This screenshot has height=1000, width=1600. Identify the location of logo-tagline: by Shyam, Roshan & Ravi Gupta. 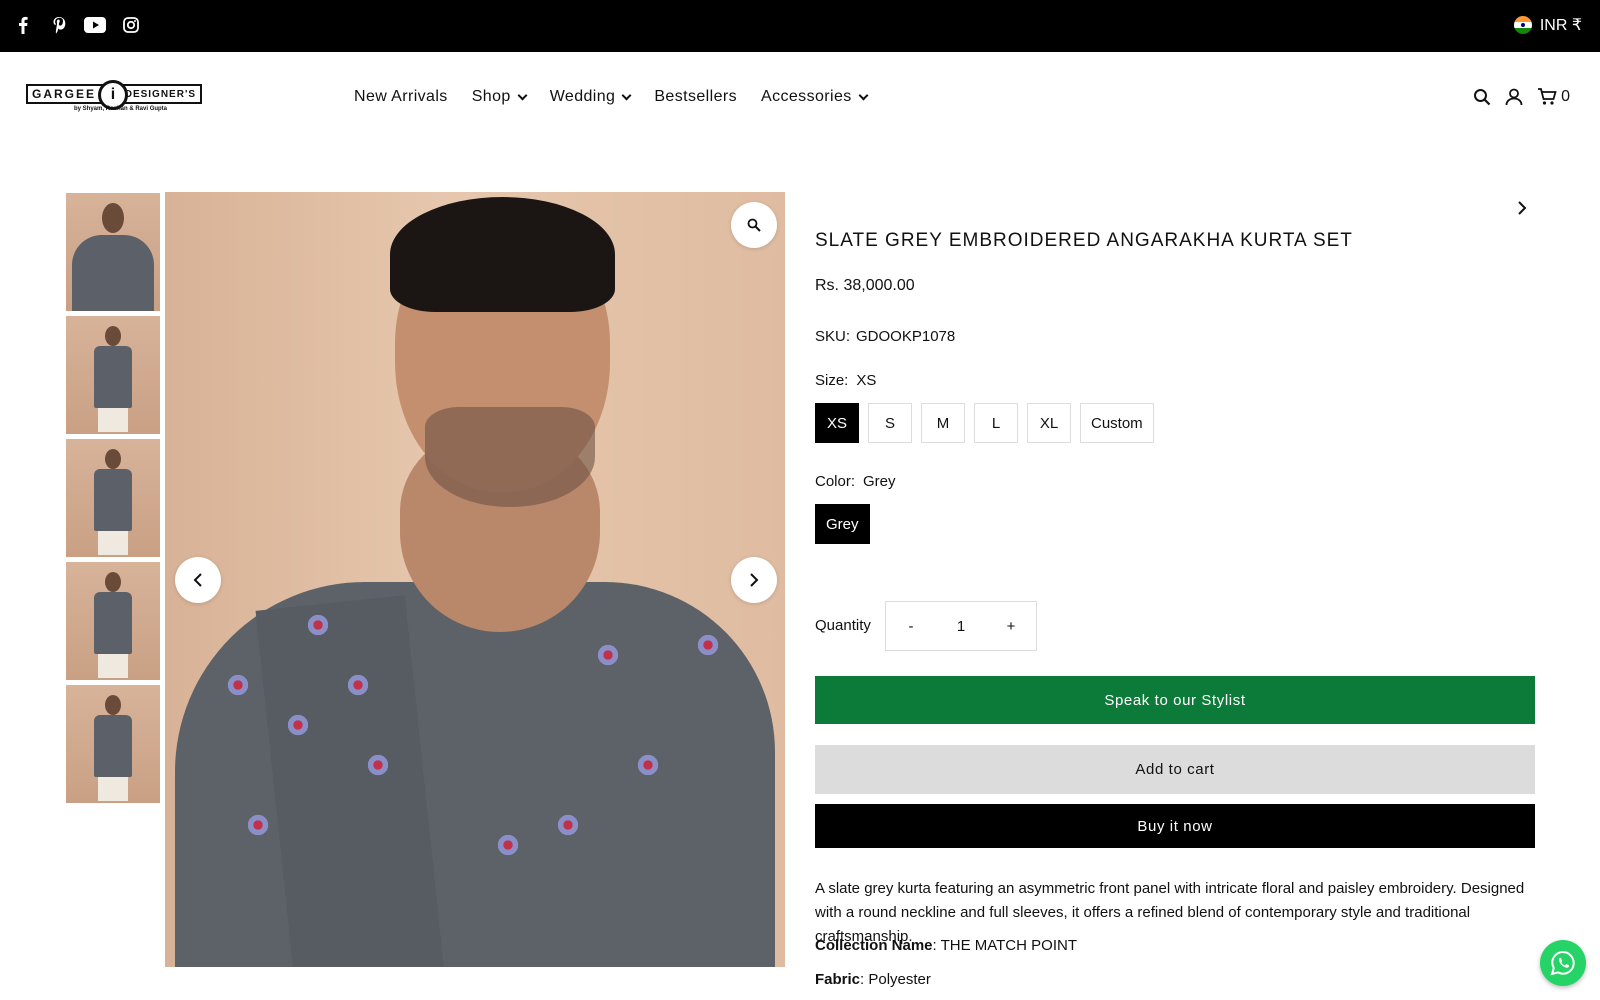
(121, 109).